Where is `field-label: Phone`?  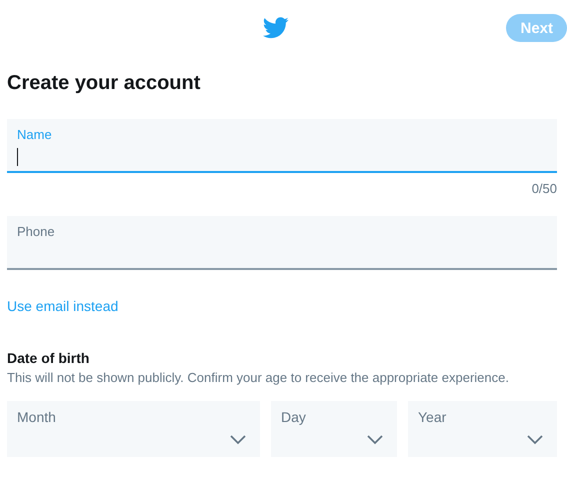
field-label: Phone is located at coordinates (36, 231).